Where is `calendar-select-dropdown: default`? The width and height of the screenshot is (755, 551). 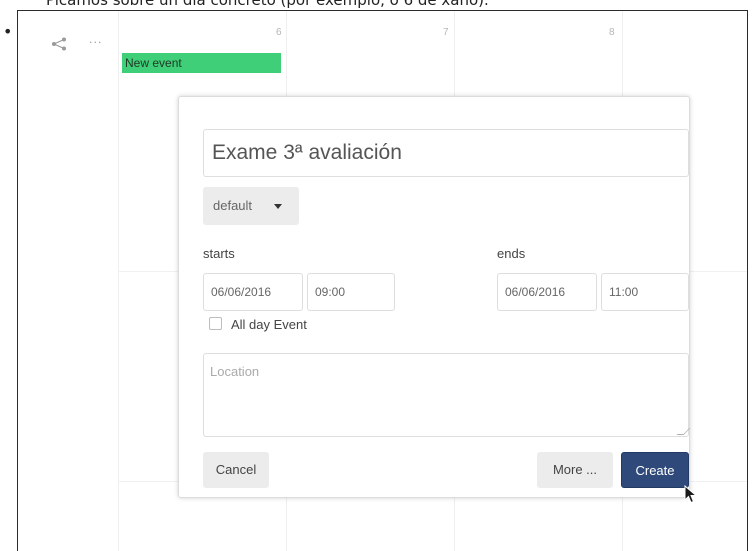
calendar-select-dropdown: default is located at coordinates (251, 206).